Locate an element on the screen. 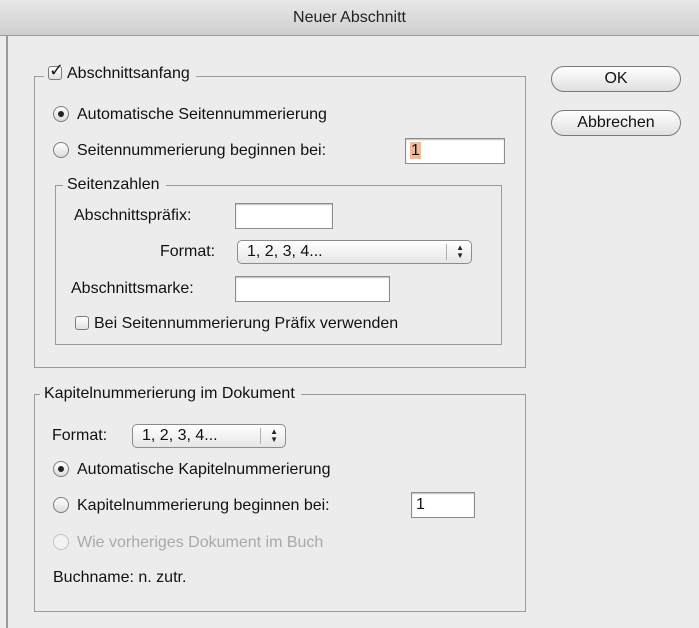 The width and height of the screenshot is (699, 628). checkmark-icon: ✓ is located at coordinates (57, 70).